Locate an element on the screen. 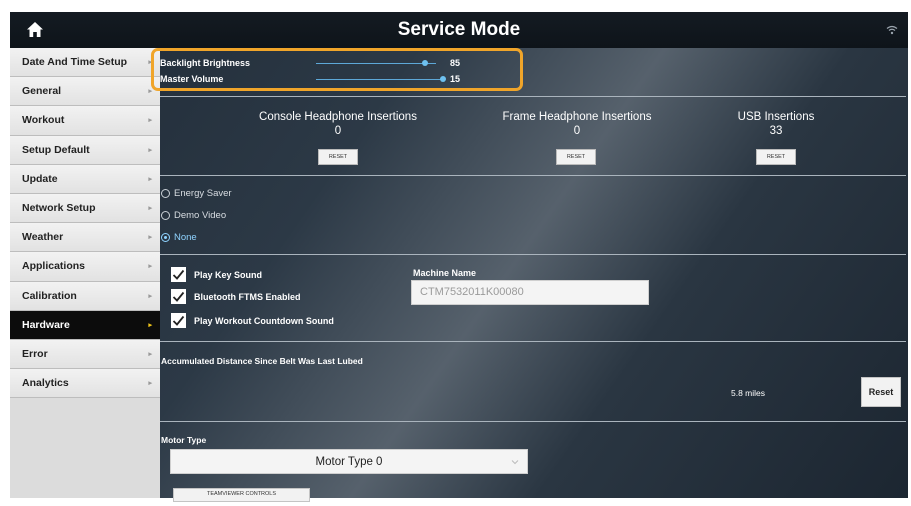 This screenshot has width=911, height=506. checkbox-label: Bluetooth FTMS Enabled is located at coordinates (247, 296).